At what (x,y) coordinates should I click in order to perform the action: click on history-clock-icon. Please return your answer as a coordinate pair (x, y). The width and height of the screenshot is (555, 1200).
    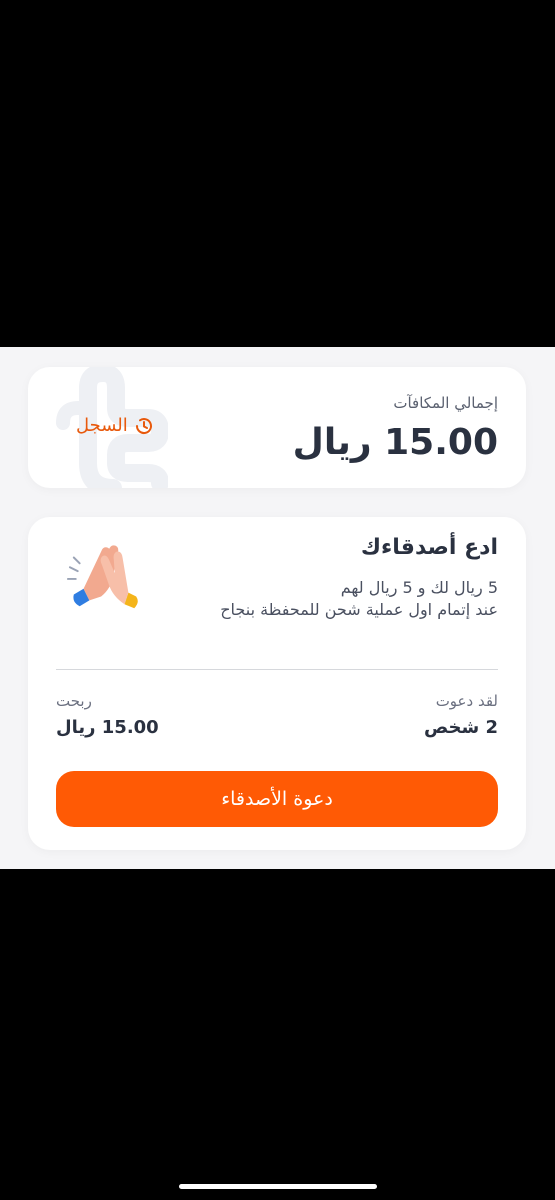
    Looking at the image, I should click on (143, 425).